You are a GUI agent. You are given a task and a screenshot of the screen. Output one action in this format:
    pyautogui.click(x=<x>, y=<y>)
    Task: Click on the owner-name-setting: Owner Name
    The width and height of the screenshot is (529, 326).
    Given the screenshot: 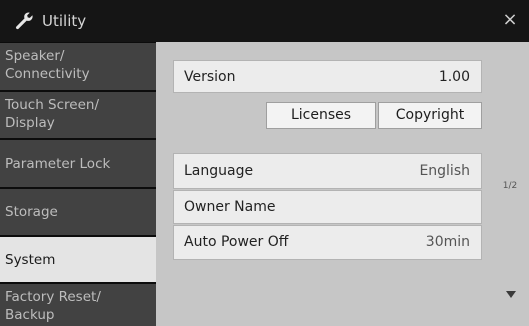 What is the action you would take?
    pyautogui.click(x=327, y=207)
    